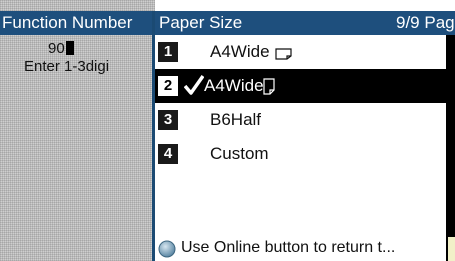 The width and height of the screenshot is (455, 261). Describe the element at coordinates (451, 249) in the screenshot. I see `scrollbar-thumb` at that location.